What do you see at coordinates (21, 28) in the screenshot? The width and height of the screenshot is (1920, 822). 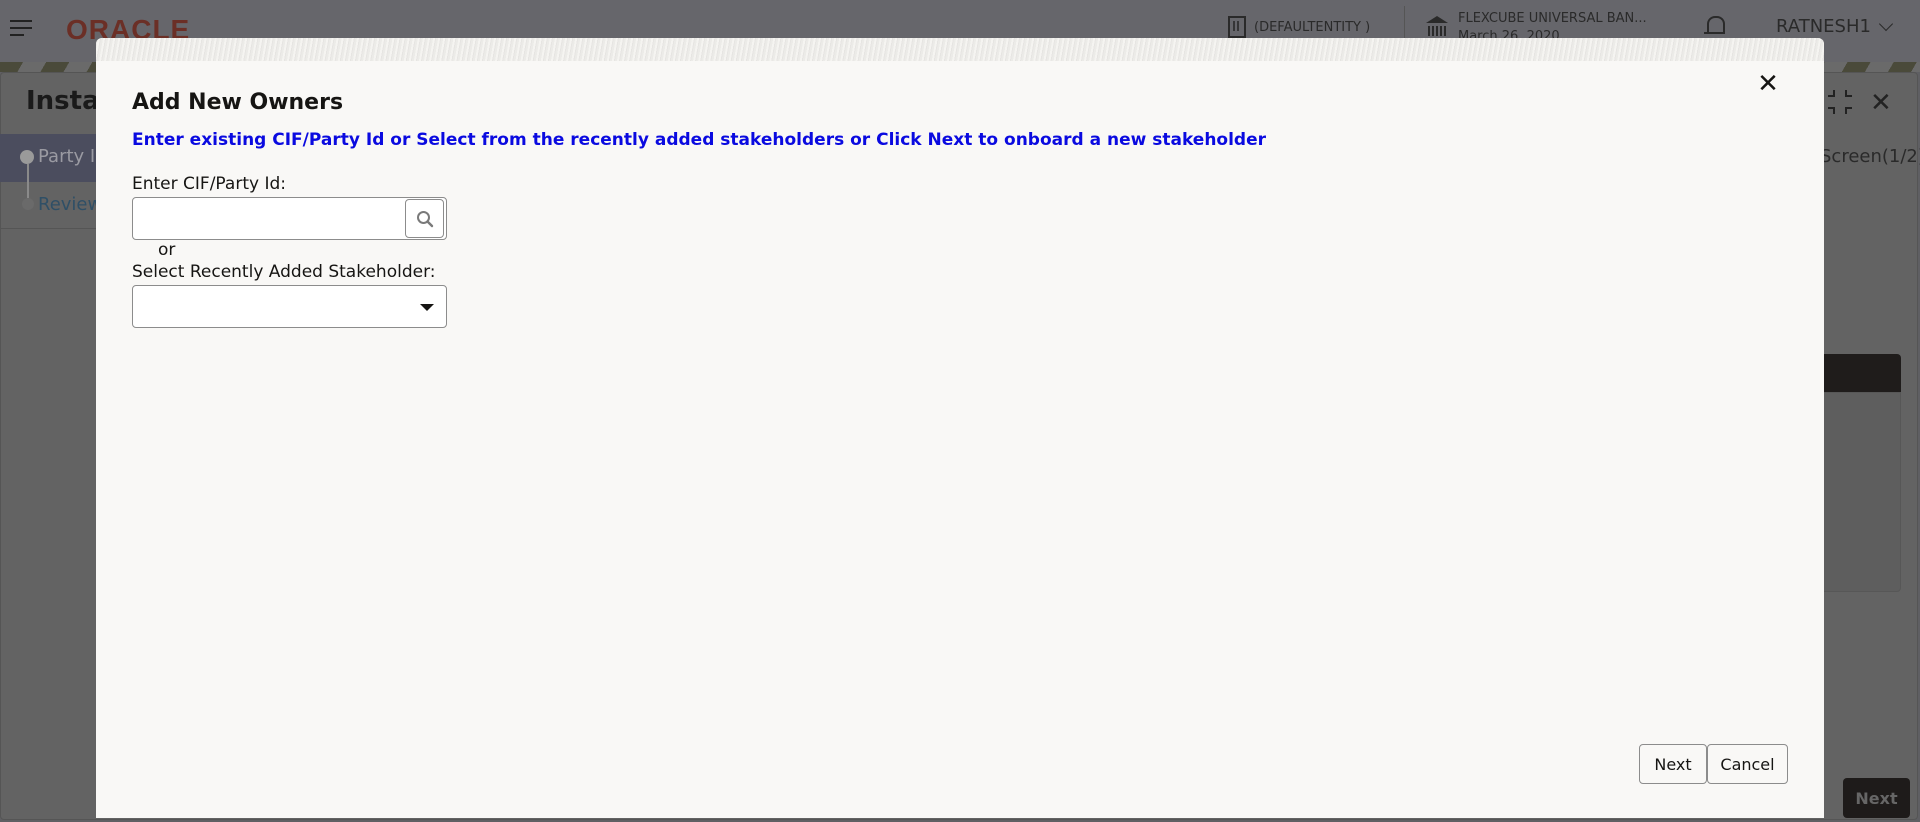 I see `hamburger-menu-icon` at bounding box center [21, 28].